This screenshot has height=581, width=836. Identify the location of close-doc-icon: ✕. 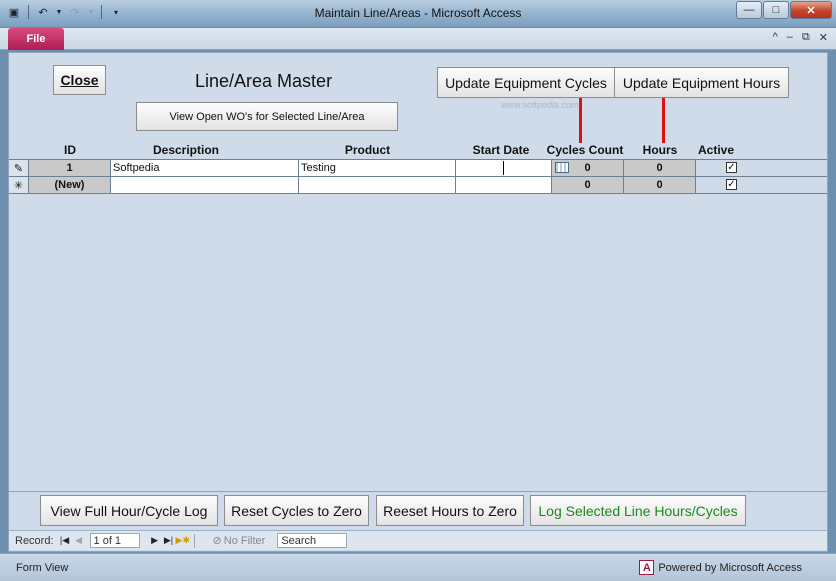
(823, 37).